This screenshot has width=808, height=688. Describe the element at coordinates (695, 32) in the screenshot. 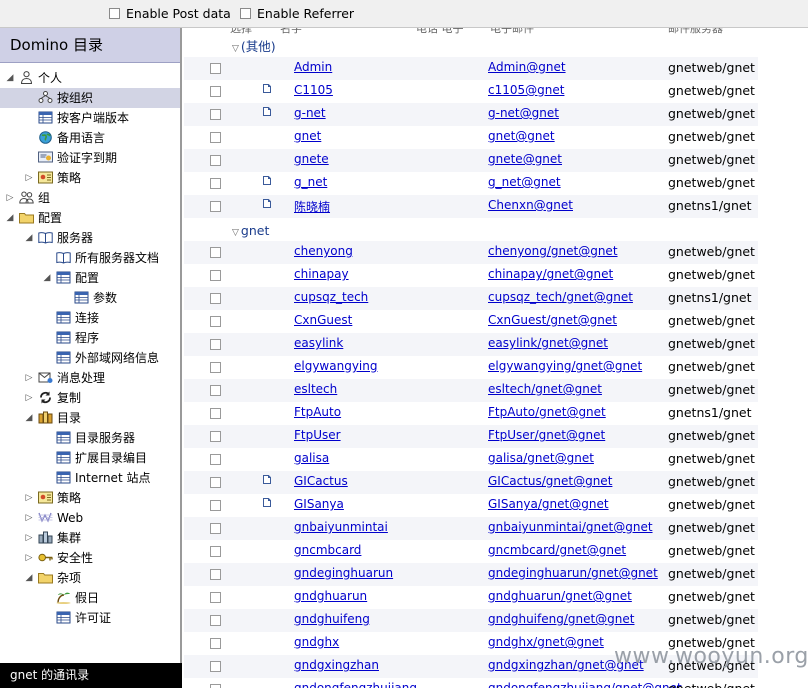

I see `column-mail-server: 邮件服务器` at that location.